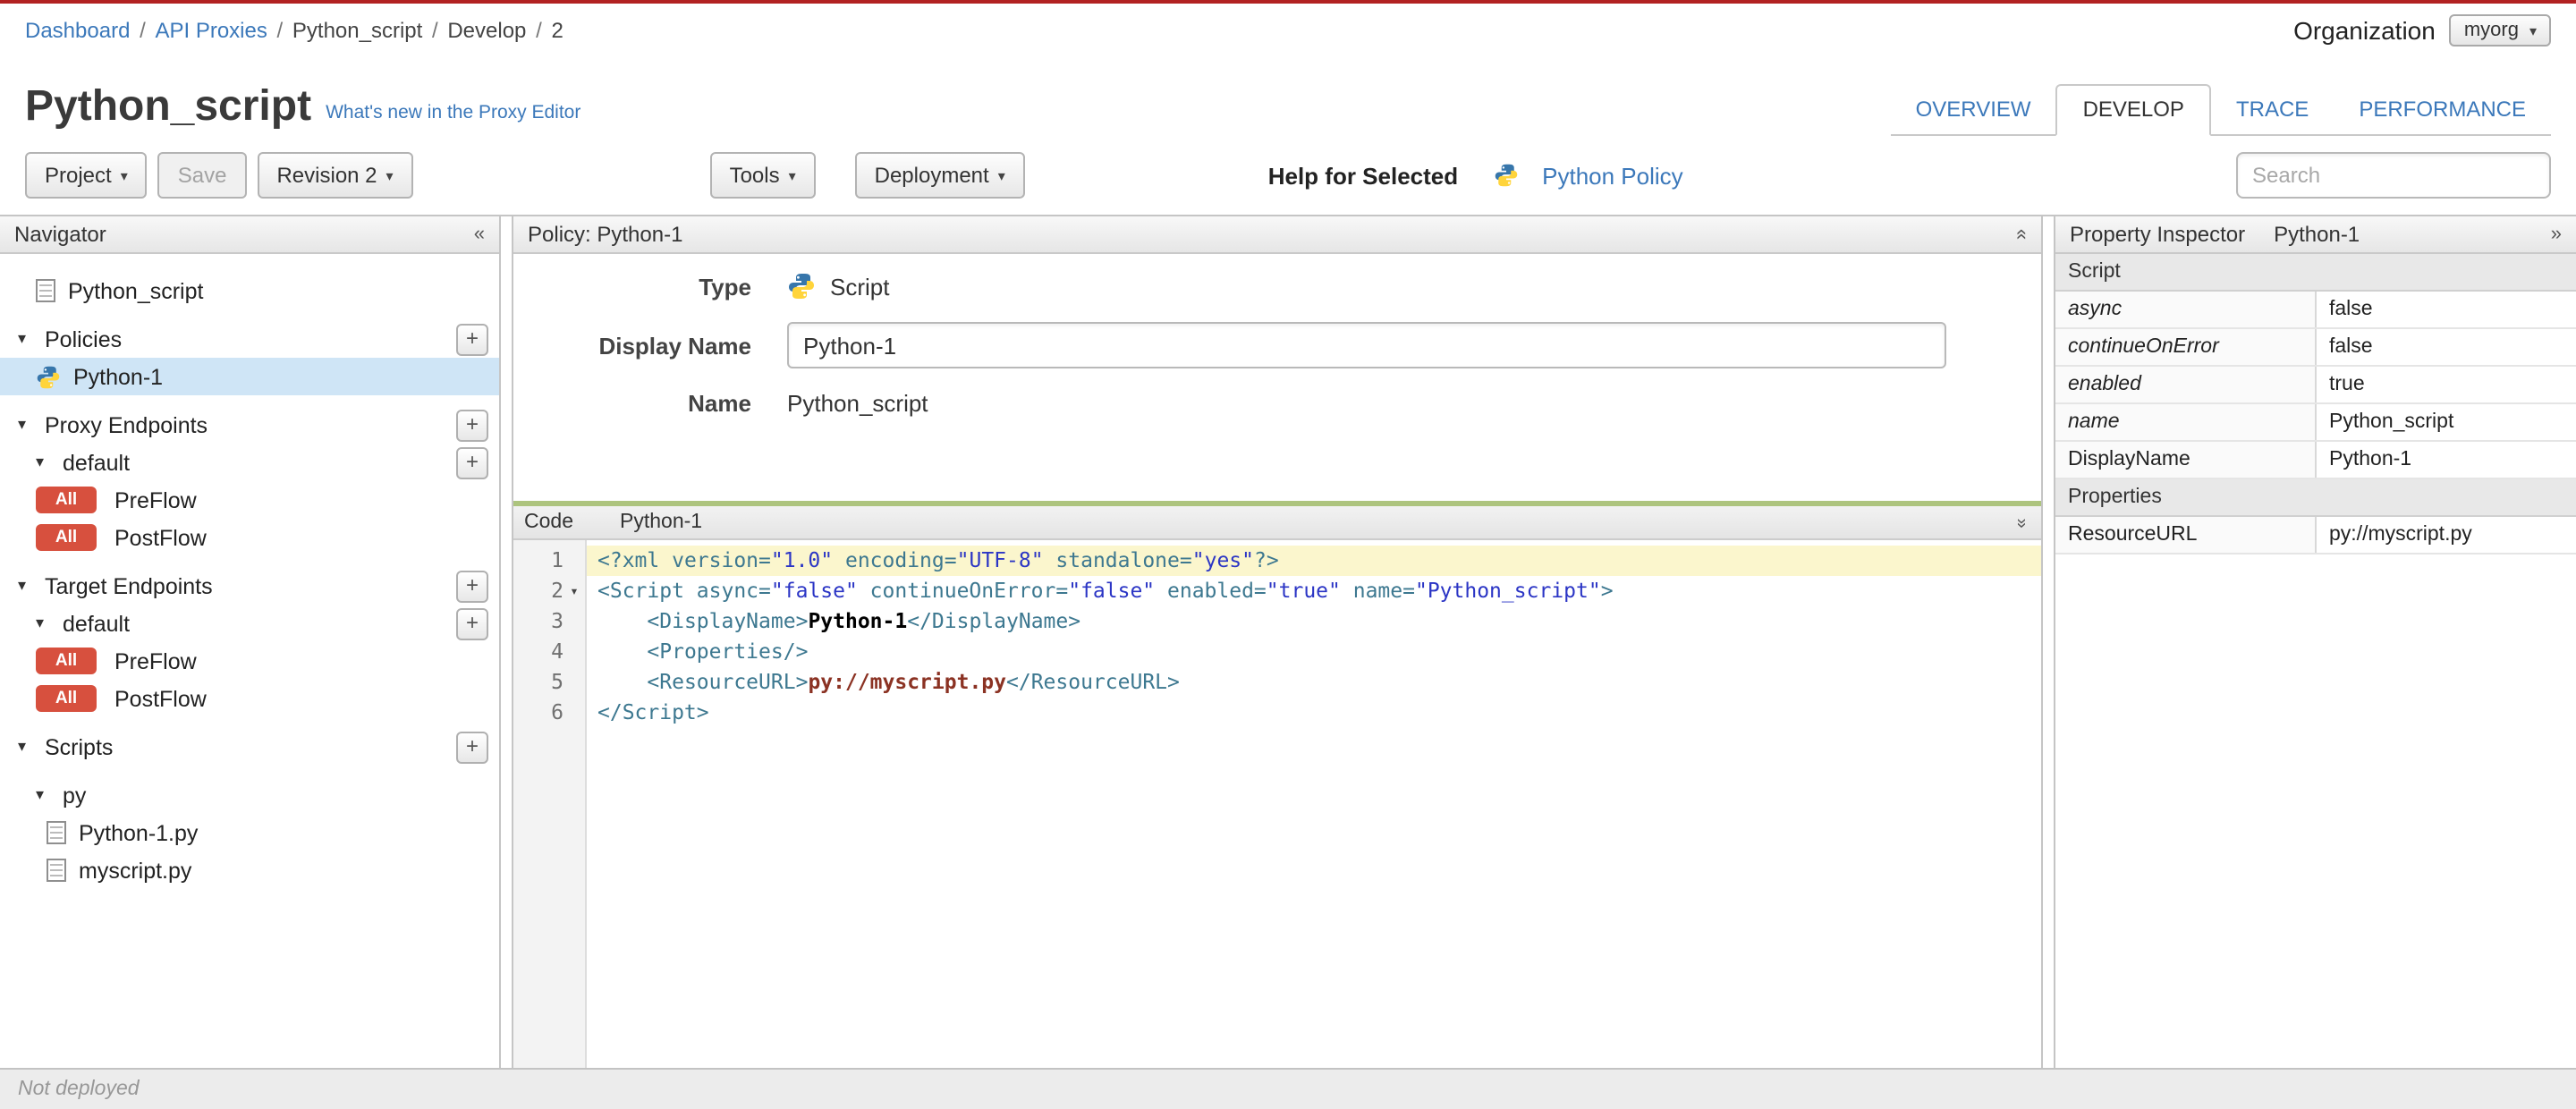  Describe the element at coordinates (907, 681) in the screenshot. I see `code-token: py://myscript.py` at that location.